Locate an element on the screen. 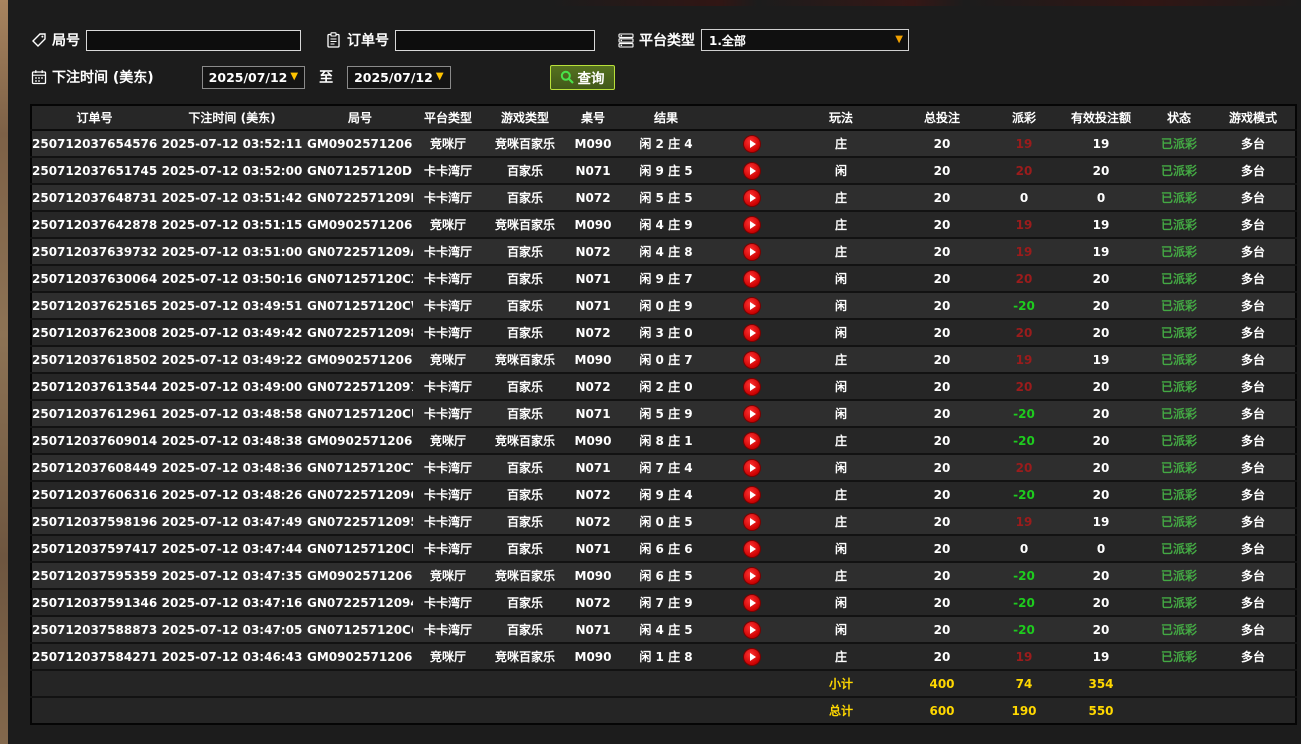  bet-time-cell: 2025-07-12 03:51:00 is located at coordinates (232, 252).